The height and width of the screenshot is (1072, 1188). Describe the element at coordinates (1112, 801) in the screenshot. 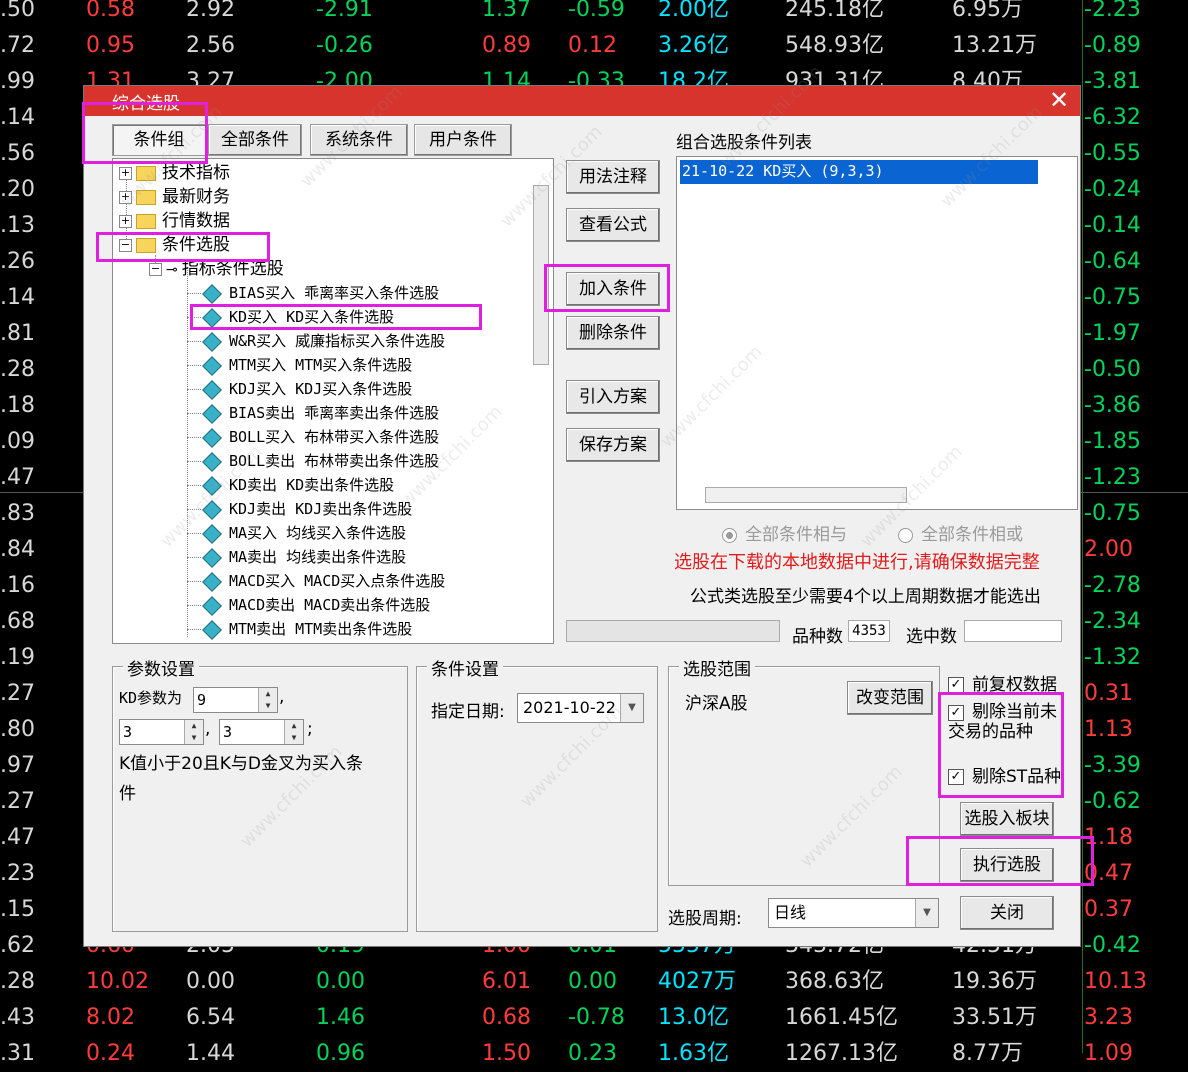

I see `table-cell: -0.62` at that location.